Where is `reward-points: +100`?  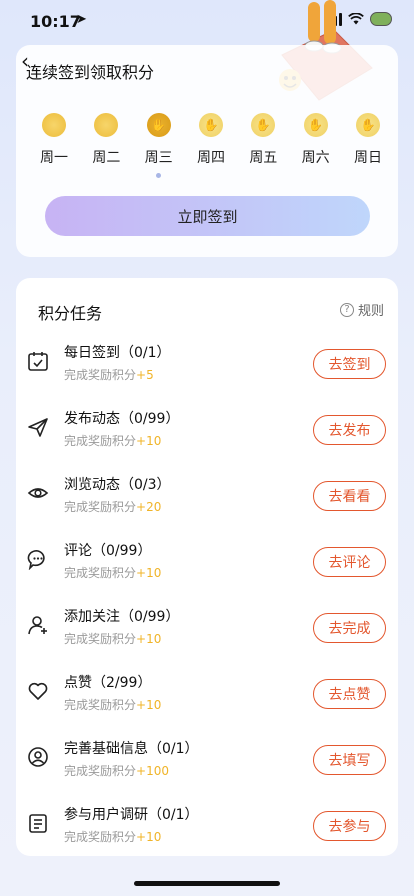 reward-points: +100 is located at coordinates (152, 771).